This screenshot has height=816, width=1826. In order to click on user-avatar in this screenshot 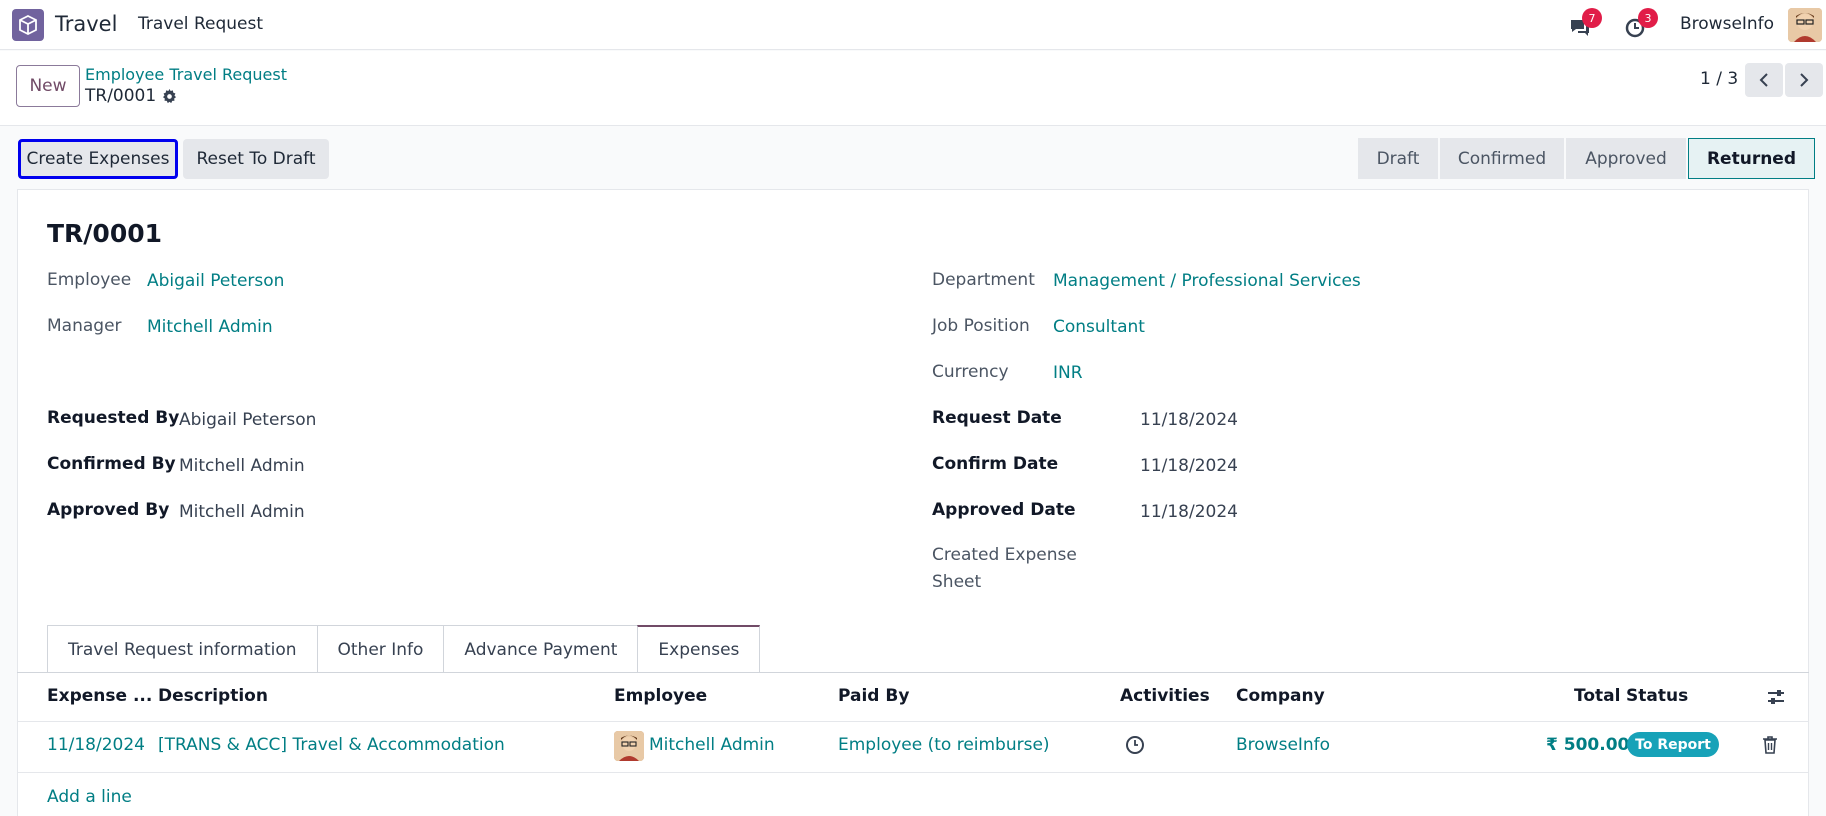, I will do `click(1805, 25)`.